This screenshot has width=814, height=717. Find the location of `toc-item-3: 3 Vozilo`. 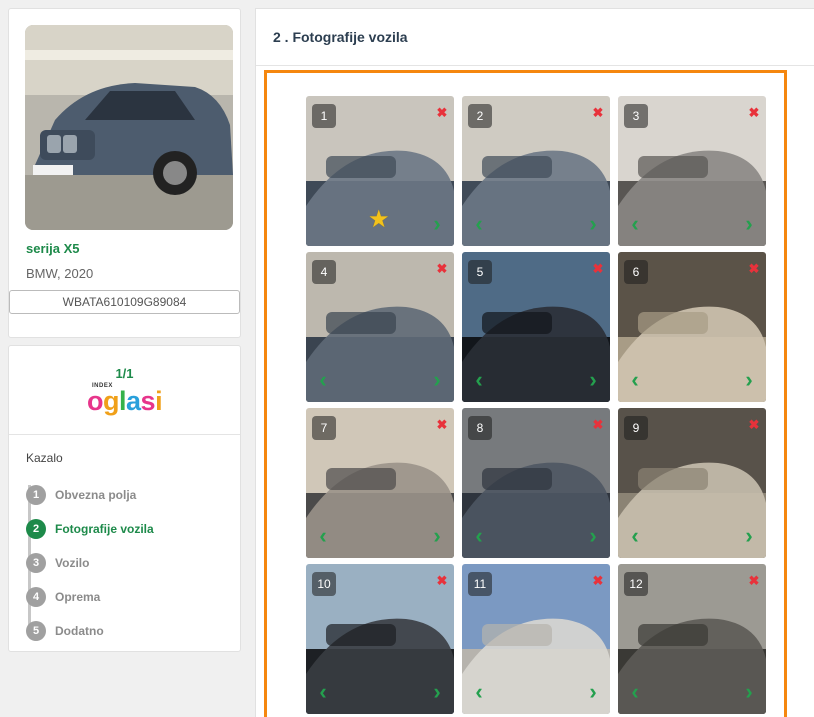

toc-item-3: 3 Vozilo is located at coordinates (90, 563).